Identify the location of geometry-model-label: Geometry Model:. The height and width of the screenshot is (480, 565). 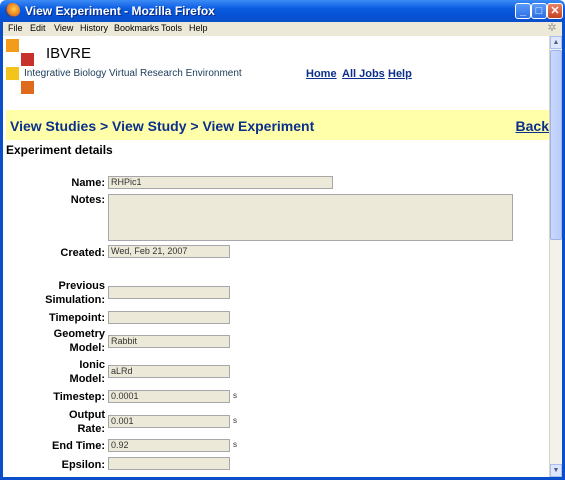
(64, 341).